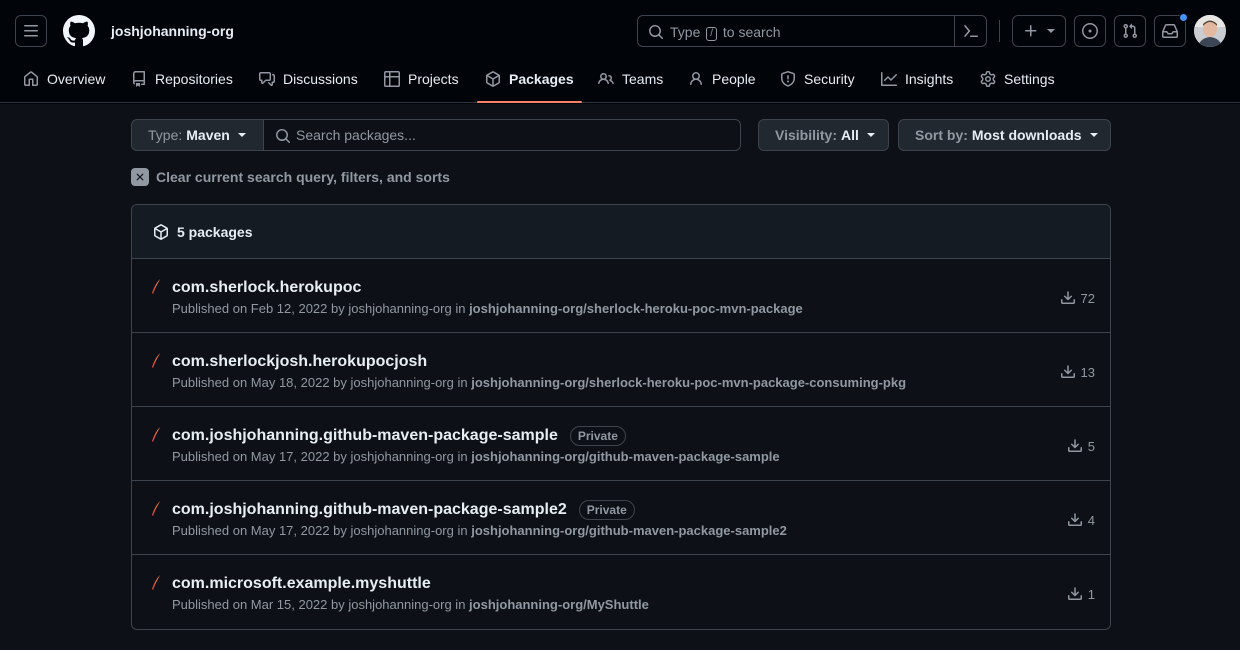  What do you see at coordinates (320, 79) in the screenshot?
I see `tab-label: Discussions` at bounding box center [320, 79].